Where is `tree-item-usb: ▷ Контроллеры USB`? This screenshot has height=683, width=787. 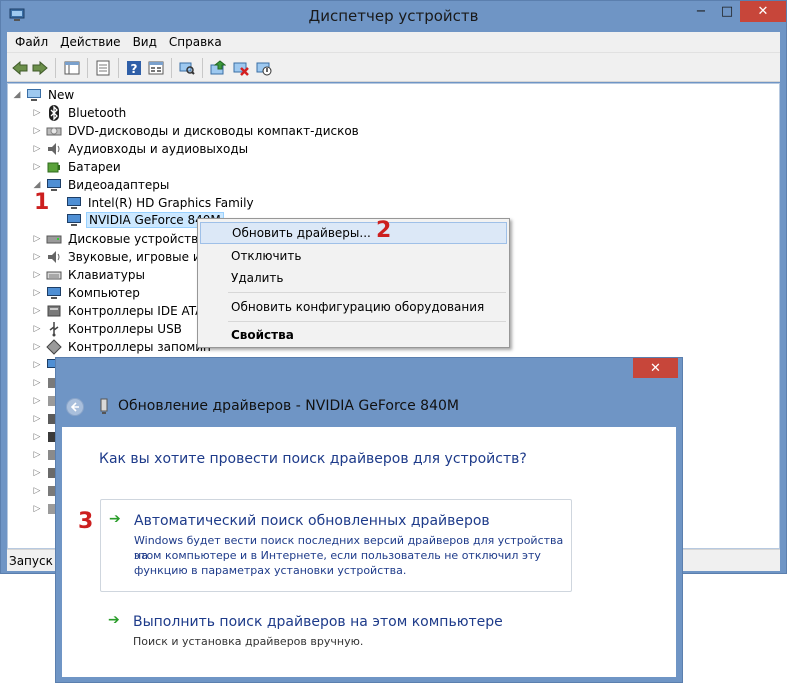 tree-item-usb: ▷ Контроллеры USB is located at coordinates (108, 329).